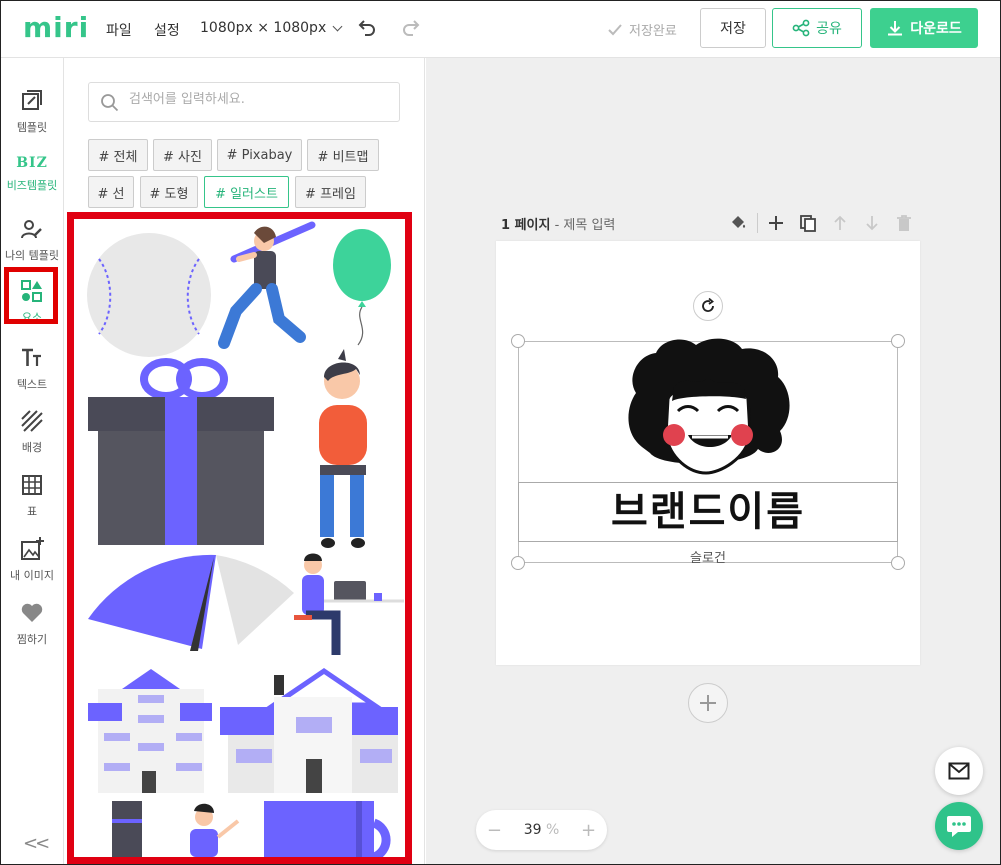  Describe the element at coordinates (32, 575) in the screenshot. I see `rail-item-label: 내 이미지` at that location.